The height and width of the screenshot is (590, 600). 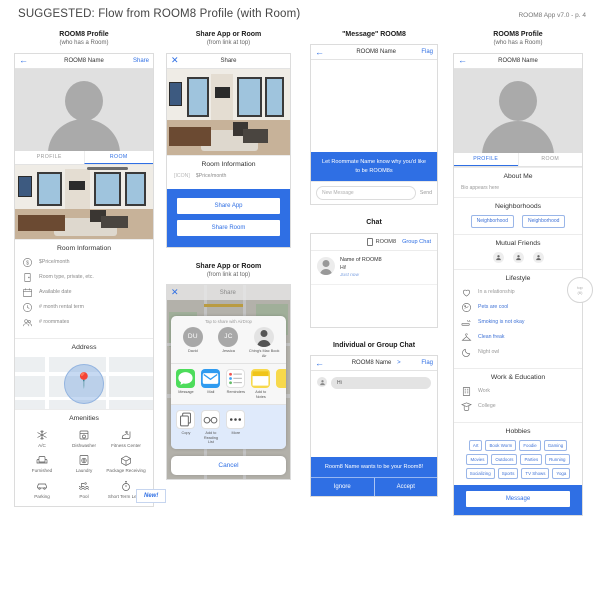 What do you see at coordinates (405, 487) in the screenshot?
I see `accept-button: Accept` at bounding box center [405, 487].